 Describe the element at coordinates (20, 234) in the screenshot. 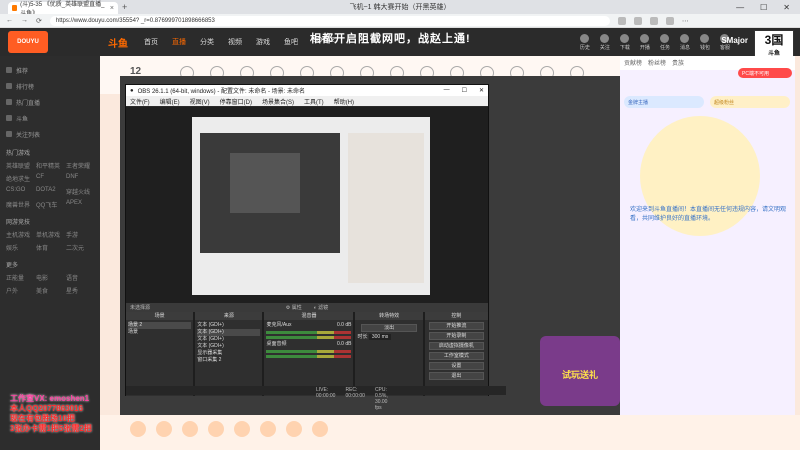

I see `category-link: 主机游戏` at that location.